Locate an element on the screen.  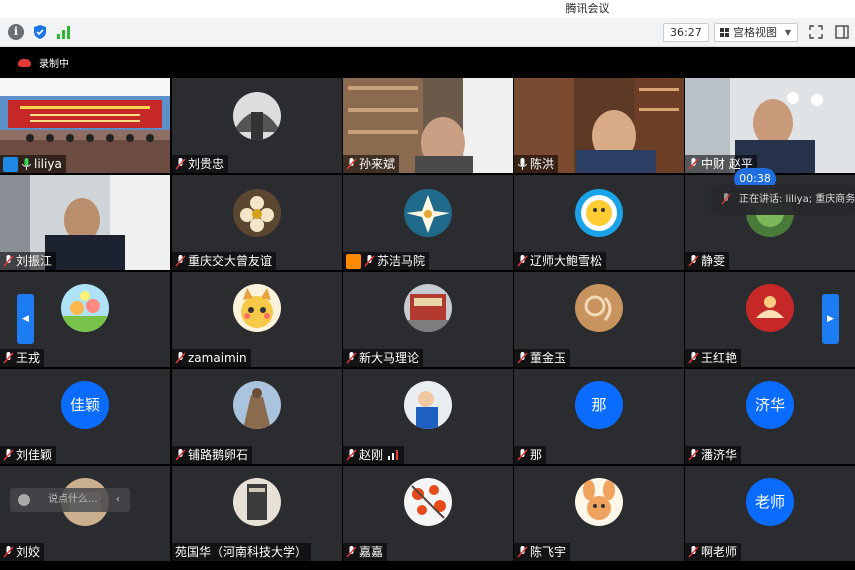
participant-name-bar: 刘佳颖 is located at coordinates (28, 455).